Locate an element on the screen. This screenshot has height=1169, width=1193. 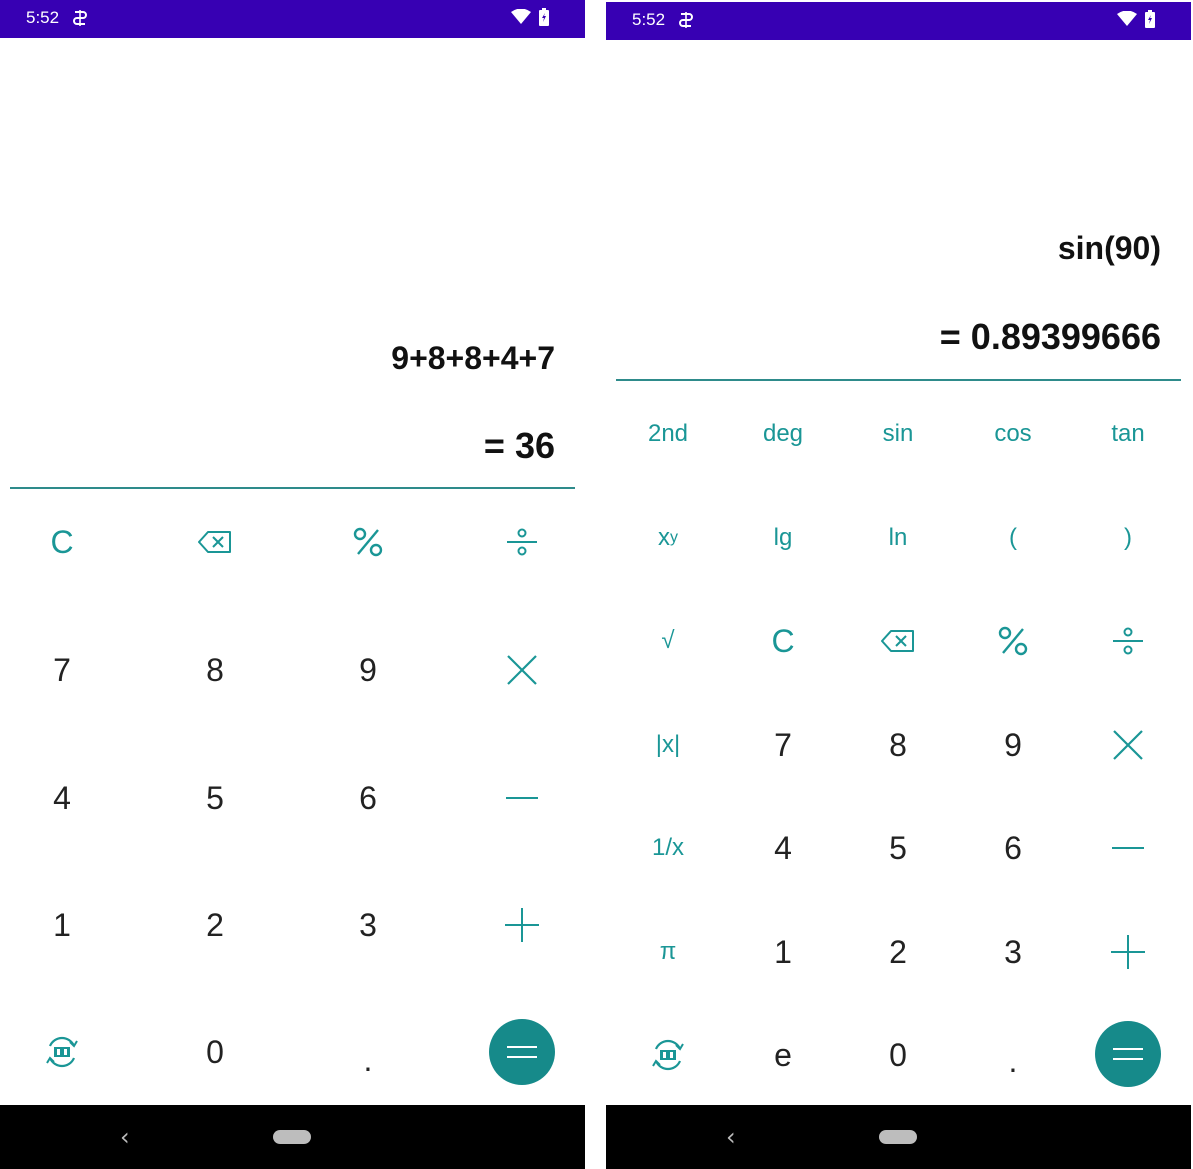
cos-button: cos is located at coordinates (1013, 434).